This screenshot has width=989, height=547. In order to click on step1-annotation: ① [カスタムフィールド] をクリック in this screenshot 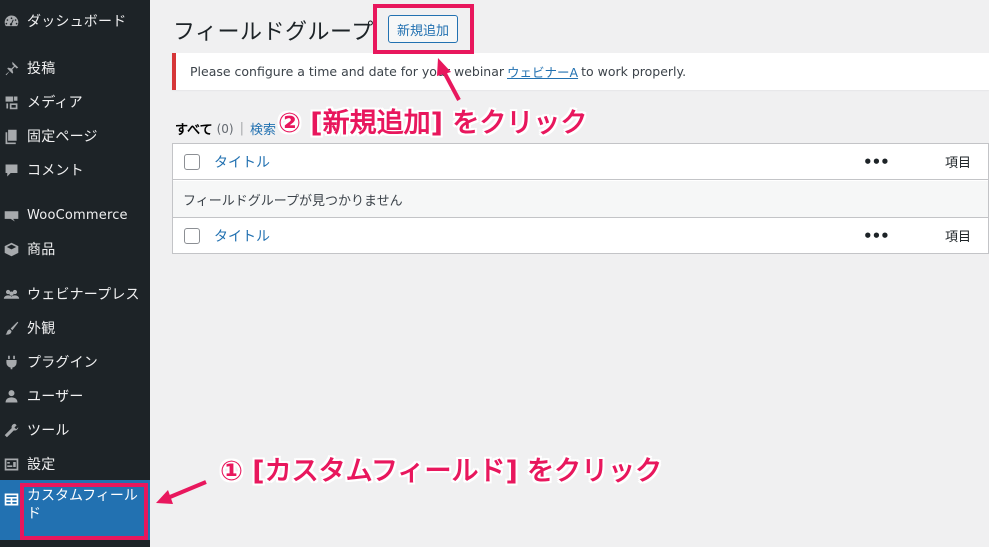, I will do `click(441, 471)`.